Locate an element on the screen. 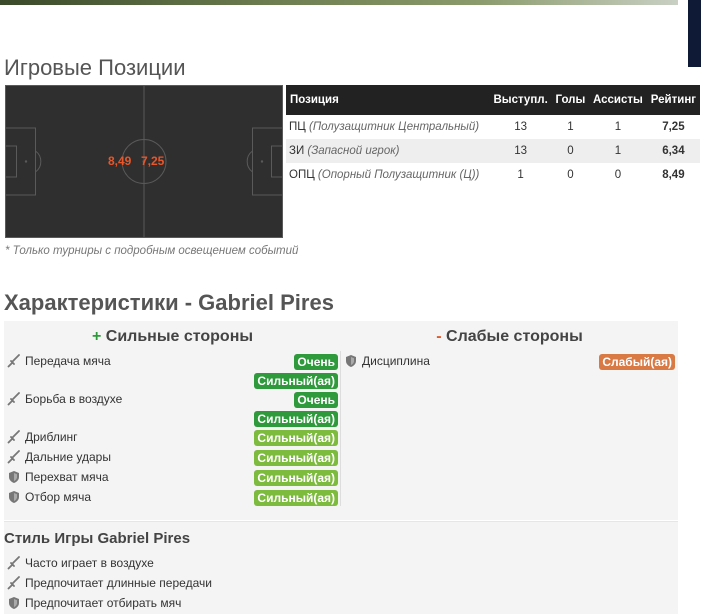 The width and height of the screenshot is (701, 614). col-header-position: Позиция is located at coordinates (388, 100).